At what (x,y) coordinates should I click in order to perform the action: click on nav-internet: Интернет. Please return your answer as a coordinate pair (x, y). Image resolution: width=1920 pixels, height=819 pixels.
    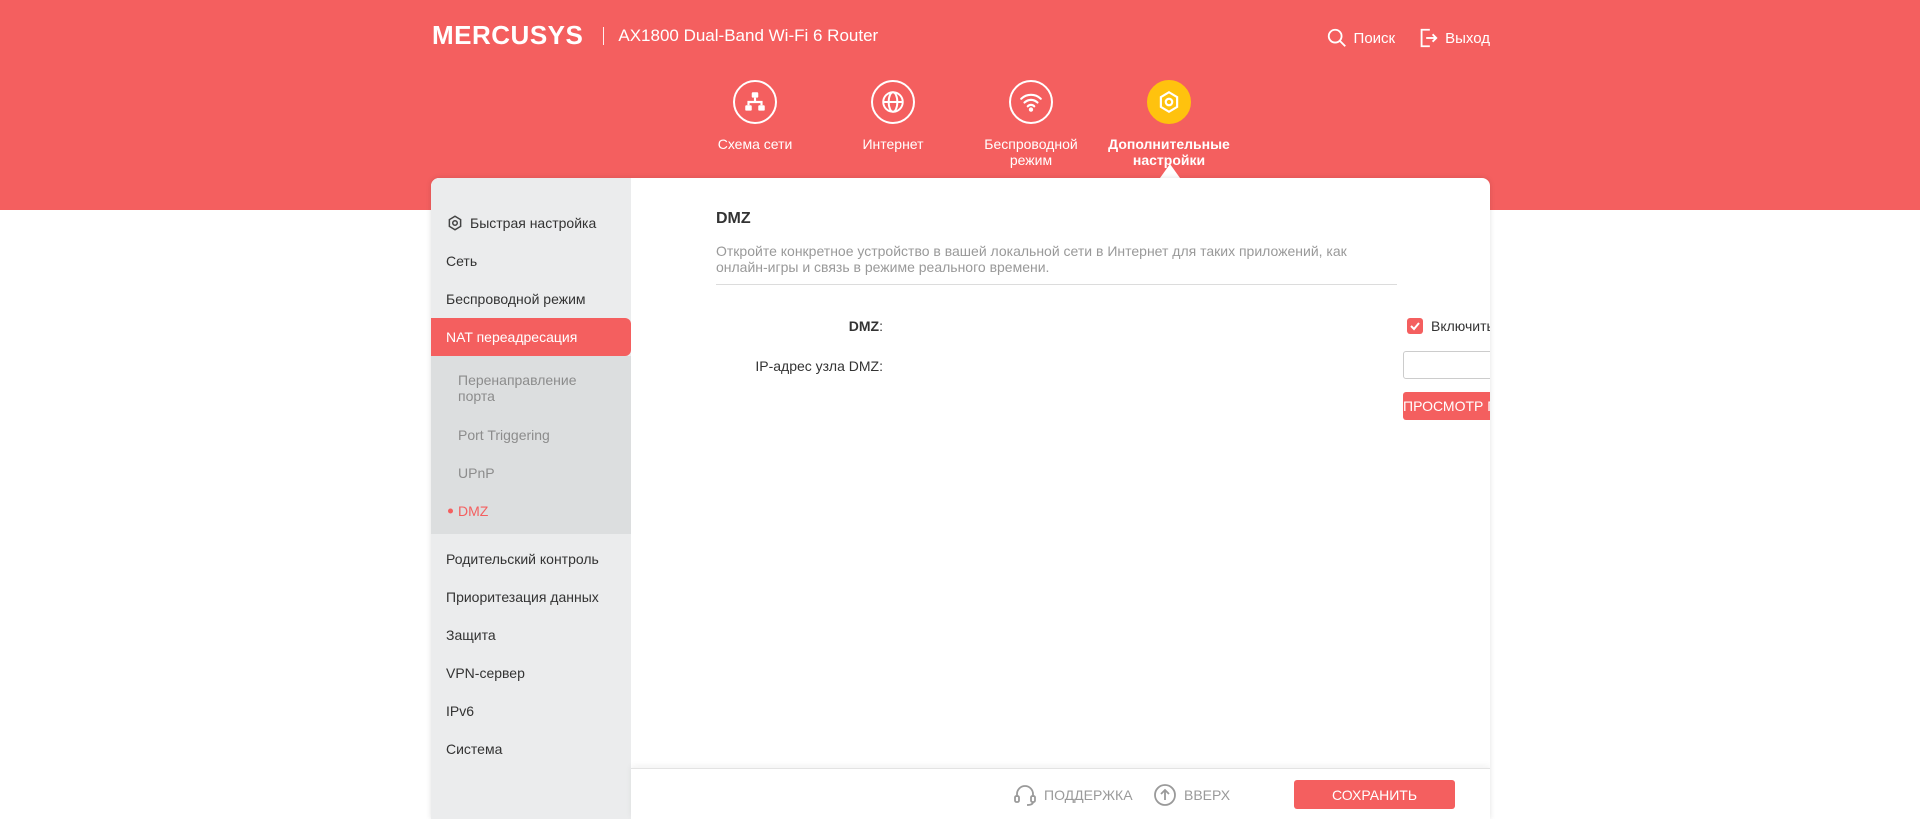
    Looking at the image, I should click on (893, 124).